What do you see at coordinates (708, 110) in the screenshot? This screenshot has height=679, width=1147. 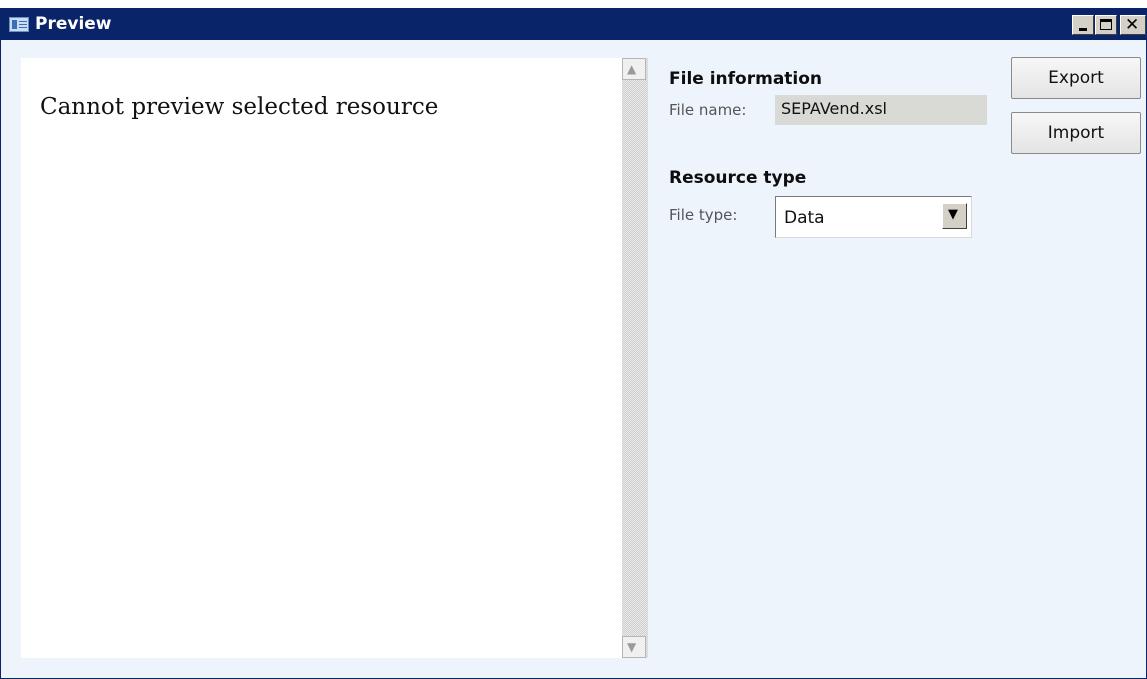 I see `file-name-label: File name:` at bounding box center [708, 110].